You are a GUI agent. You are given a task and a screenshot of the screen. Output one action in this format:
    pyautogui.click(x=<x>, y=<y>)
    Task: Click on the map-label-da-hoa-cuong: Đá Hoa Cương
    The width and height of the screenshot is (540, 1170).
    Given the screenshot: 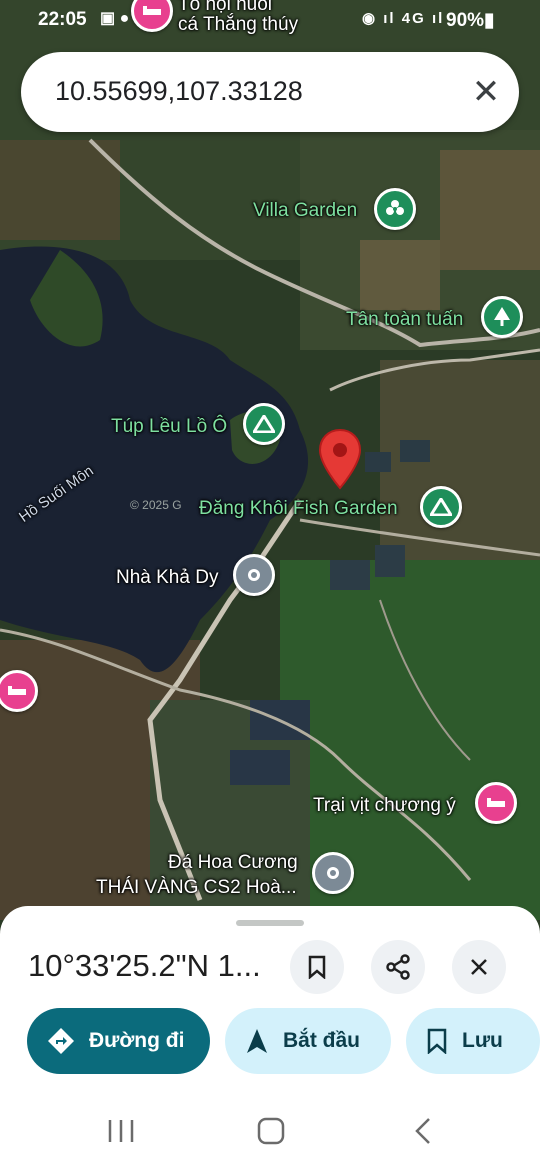 What is the action you would take?
    pyautogui.click(x=233, y=863)
    